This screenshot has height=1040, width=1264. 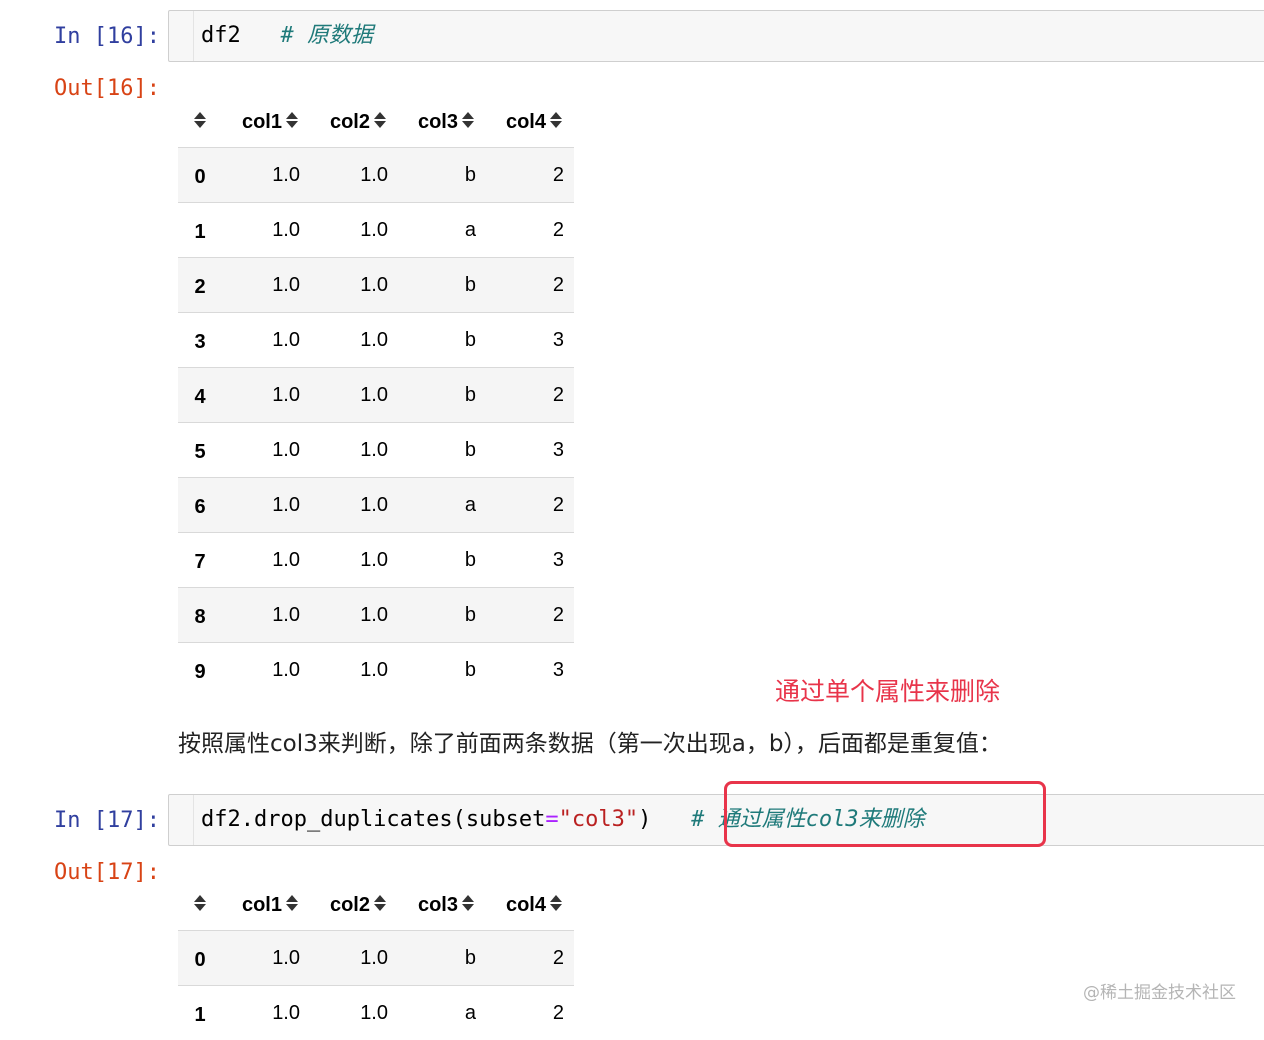 I want to click on in-prompt-17: In [17]:, so click(x=80, y=821).